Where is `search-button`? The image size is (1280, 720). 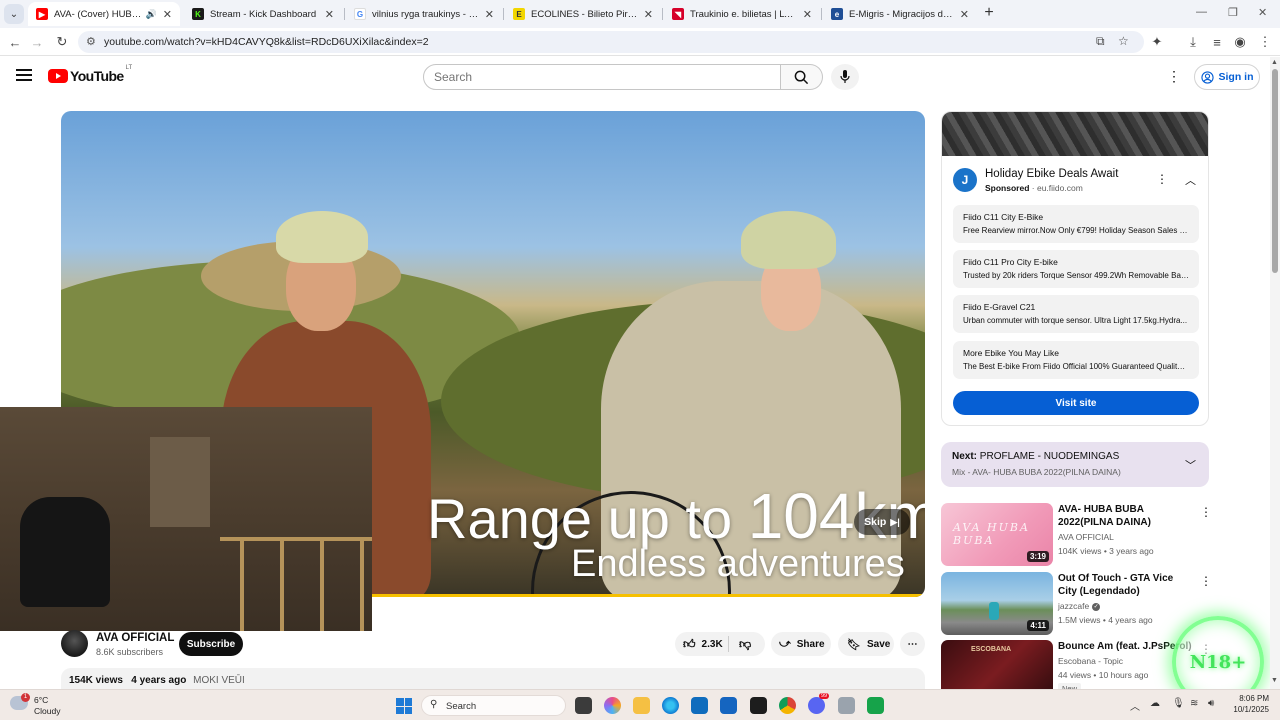
search-button is located at coordinates (802, 77).